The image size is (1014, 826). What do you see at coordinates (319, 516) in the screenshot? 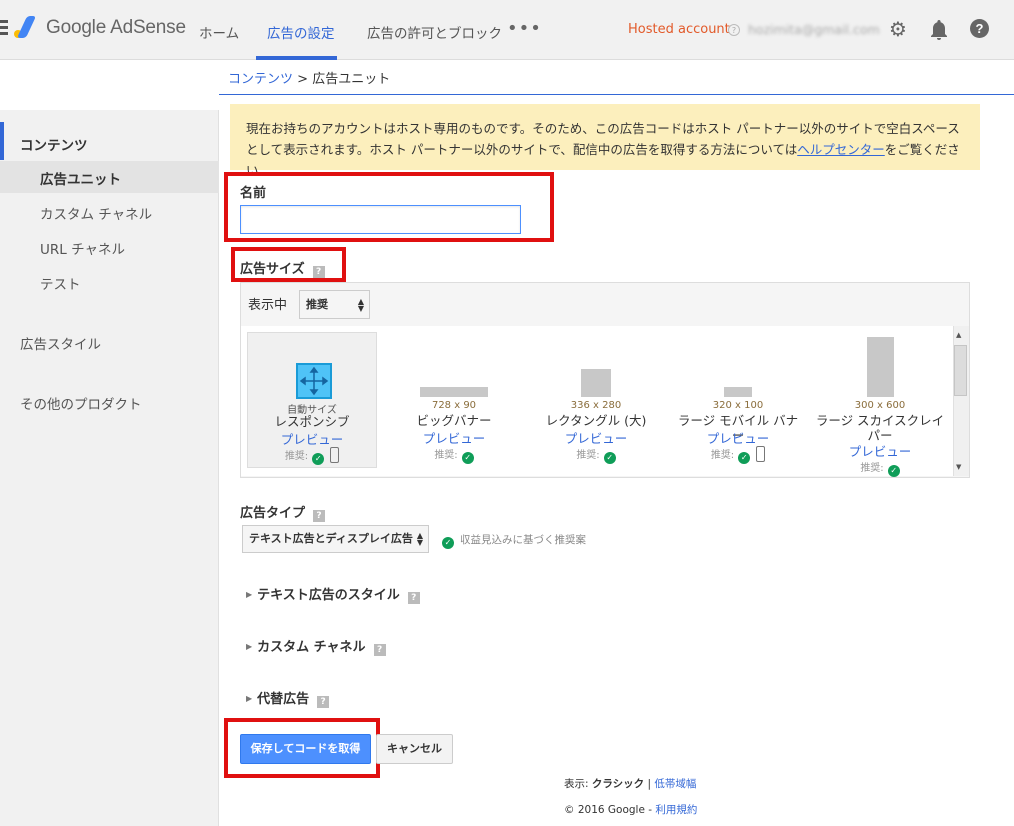
I see `ad-type-help-icon: ?` at bounding box center [319, 516].